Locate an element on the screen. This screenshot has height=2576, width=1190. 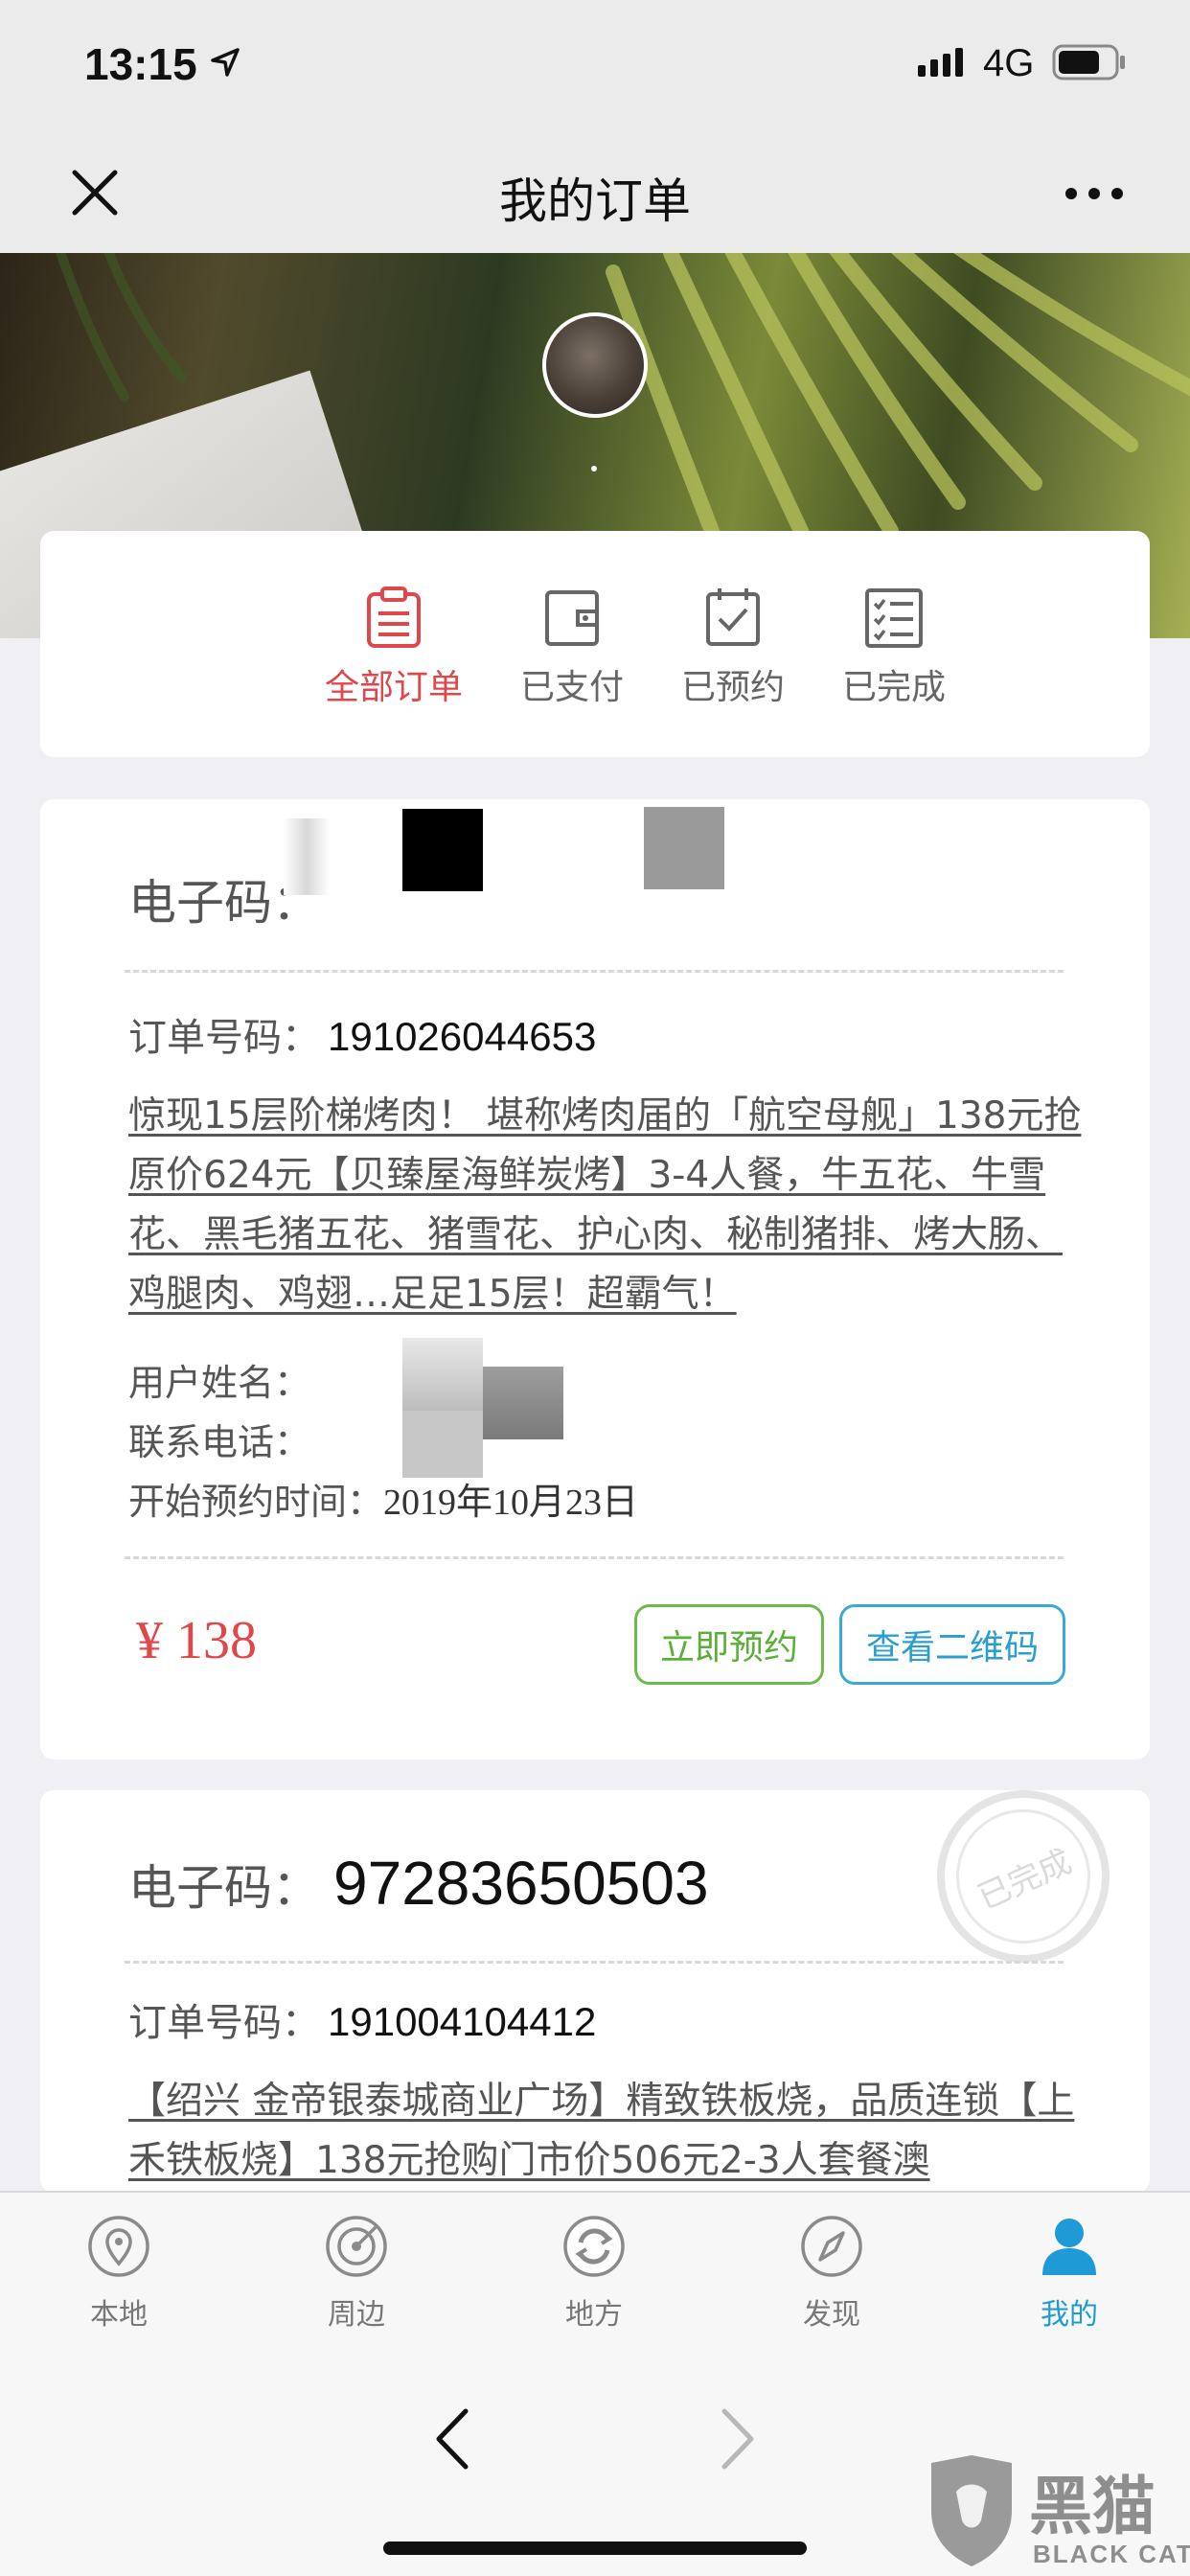
tab-all-orders: 全部订单 is located at coordinates (394, 647).